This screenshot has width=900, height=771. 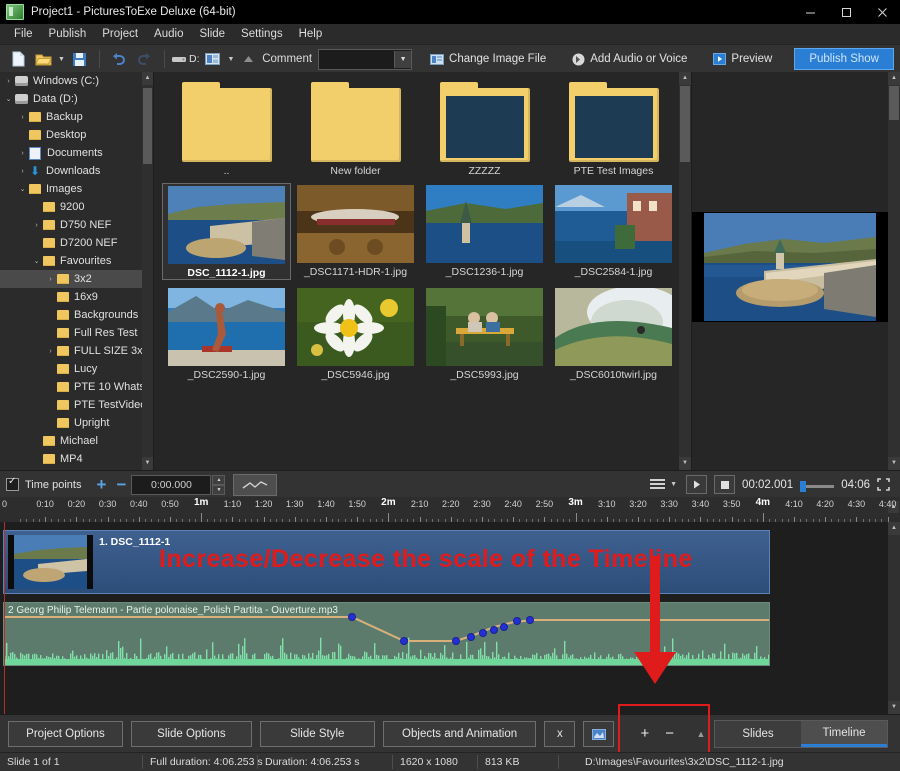 I want to click on new-project-button, so click(x=18, y=59).